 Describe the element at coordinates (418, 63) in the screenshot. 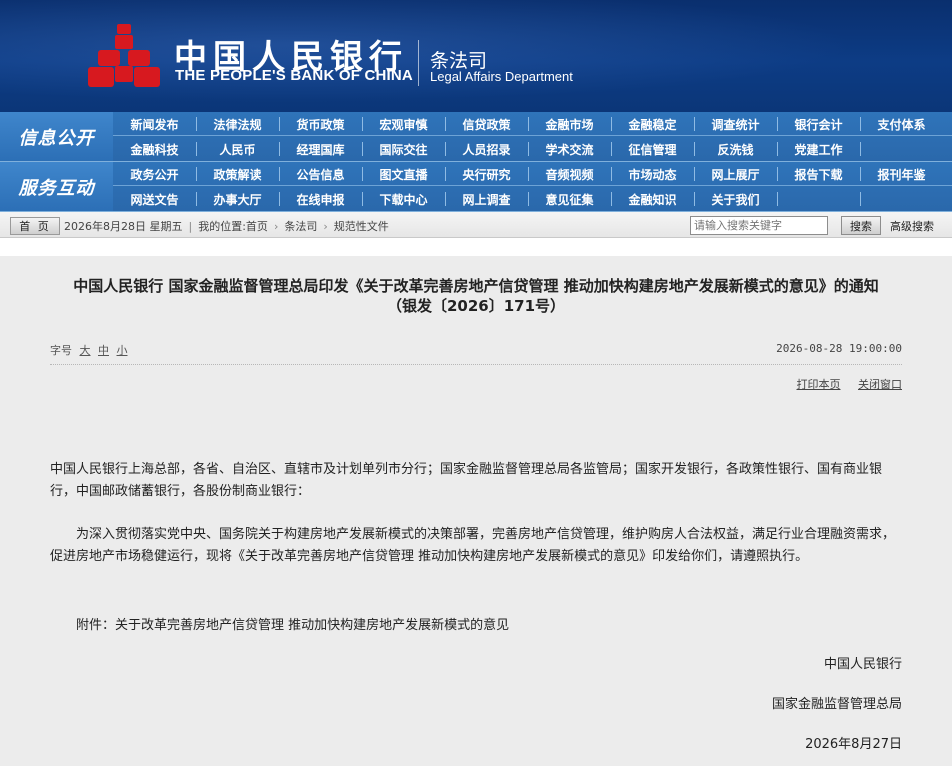

I see `logo-divider` at that location.